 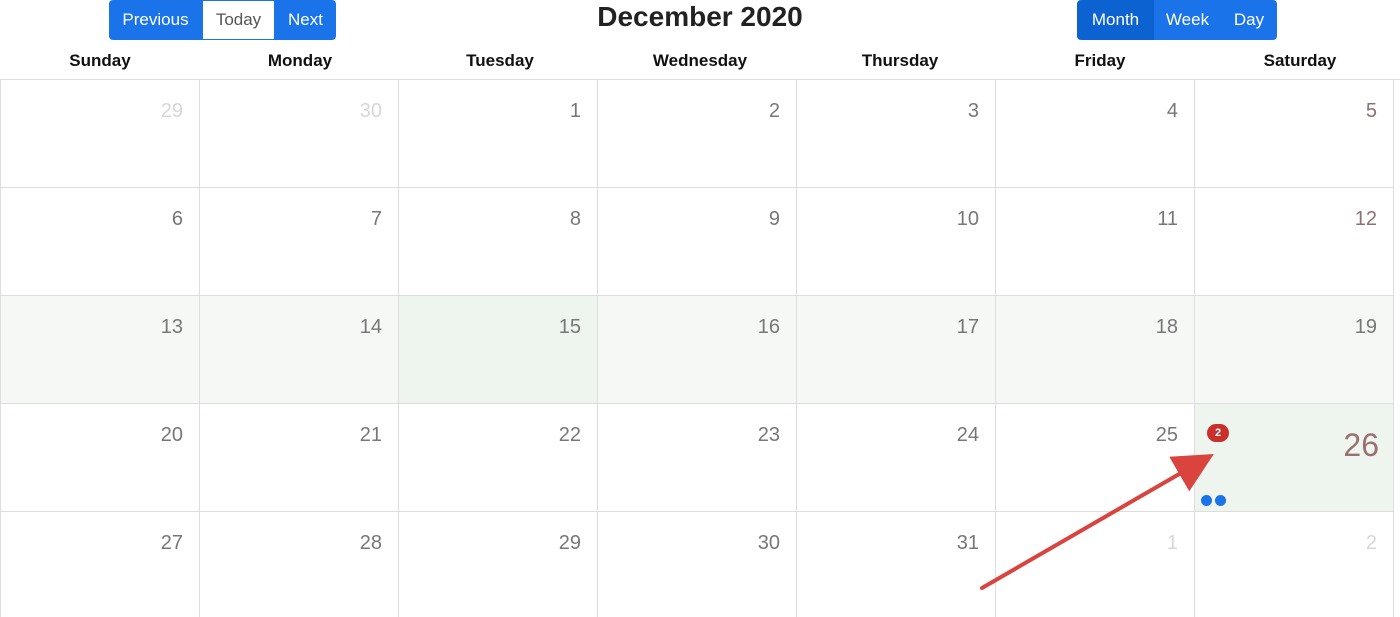 What do you see at coordinates (370, 435) in the screenshot?
I see `day-number: 21` at bounding box center [370, 435].